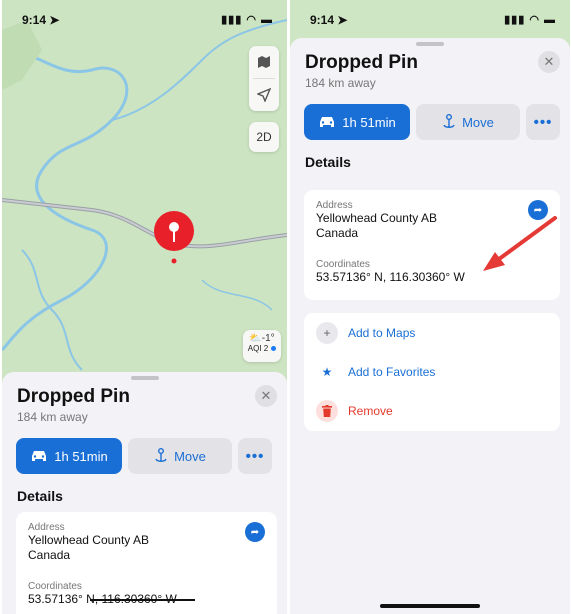 This screenshot has width=571, height=614. What do you see at coordinates (46, 527) in the screenshot?
I see `address-label: Address` at bounding box center [46, 527].